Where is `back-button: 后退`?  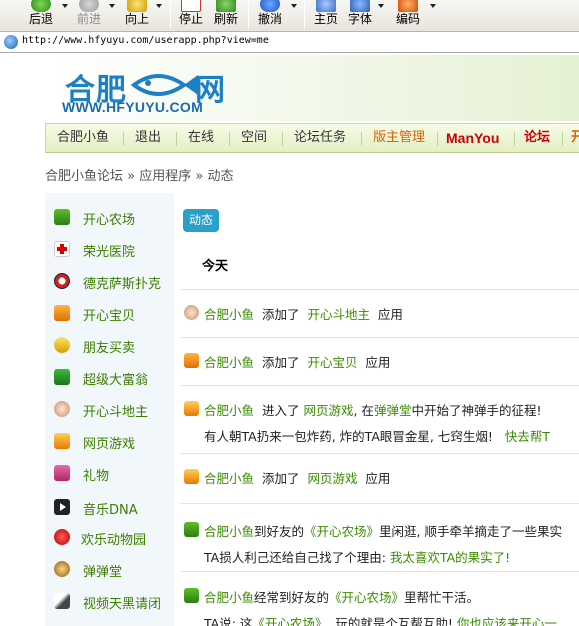
back-button: 后退 is located at coordinates (41, 16).